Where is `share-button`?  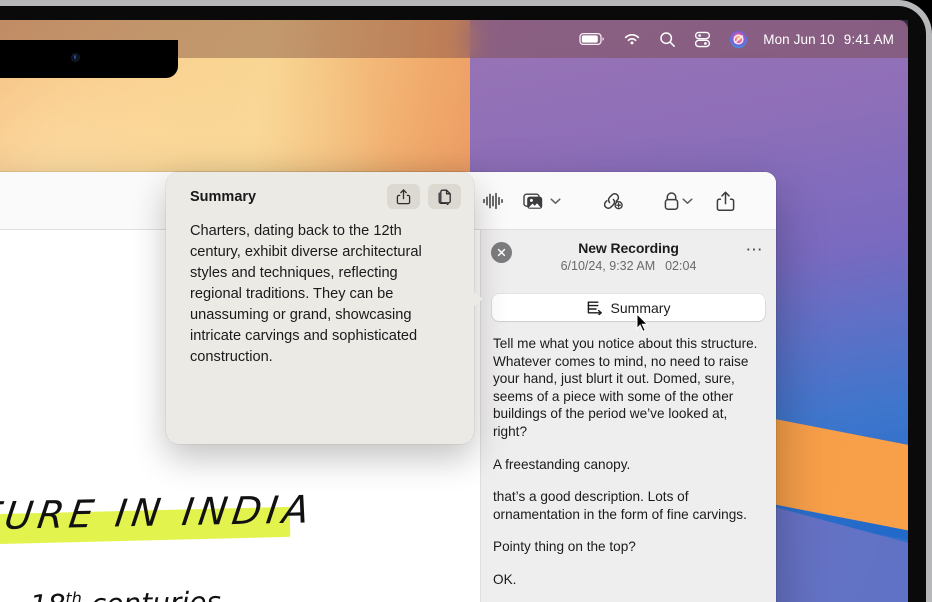
share-button is located at coordinates (725, 201).